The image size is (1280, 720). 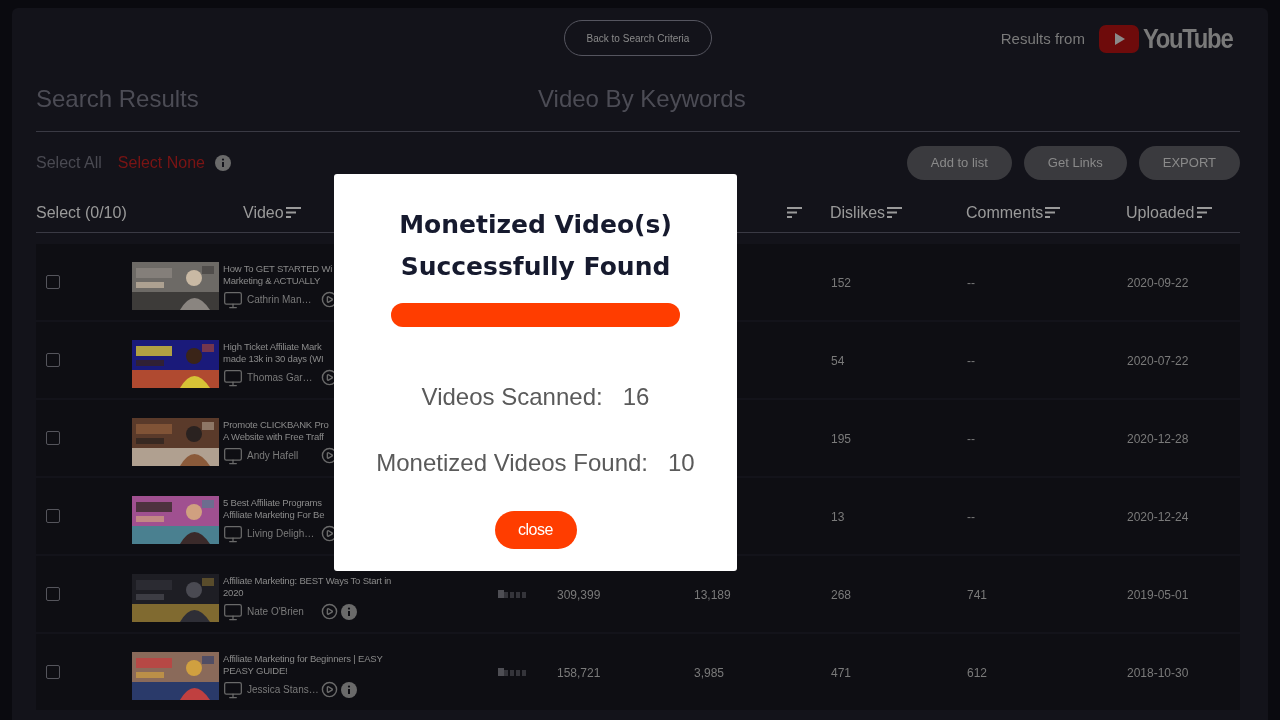 What do you see at coordinates (1158, 439) in the screenshot?
I see `uploaded-cell: 2020-12-28` at bounding box center [1158, 439].